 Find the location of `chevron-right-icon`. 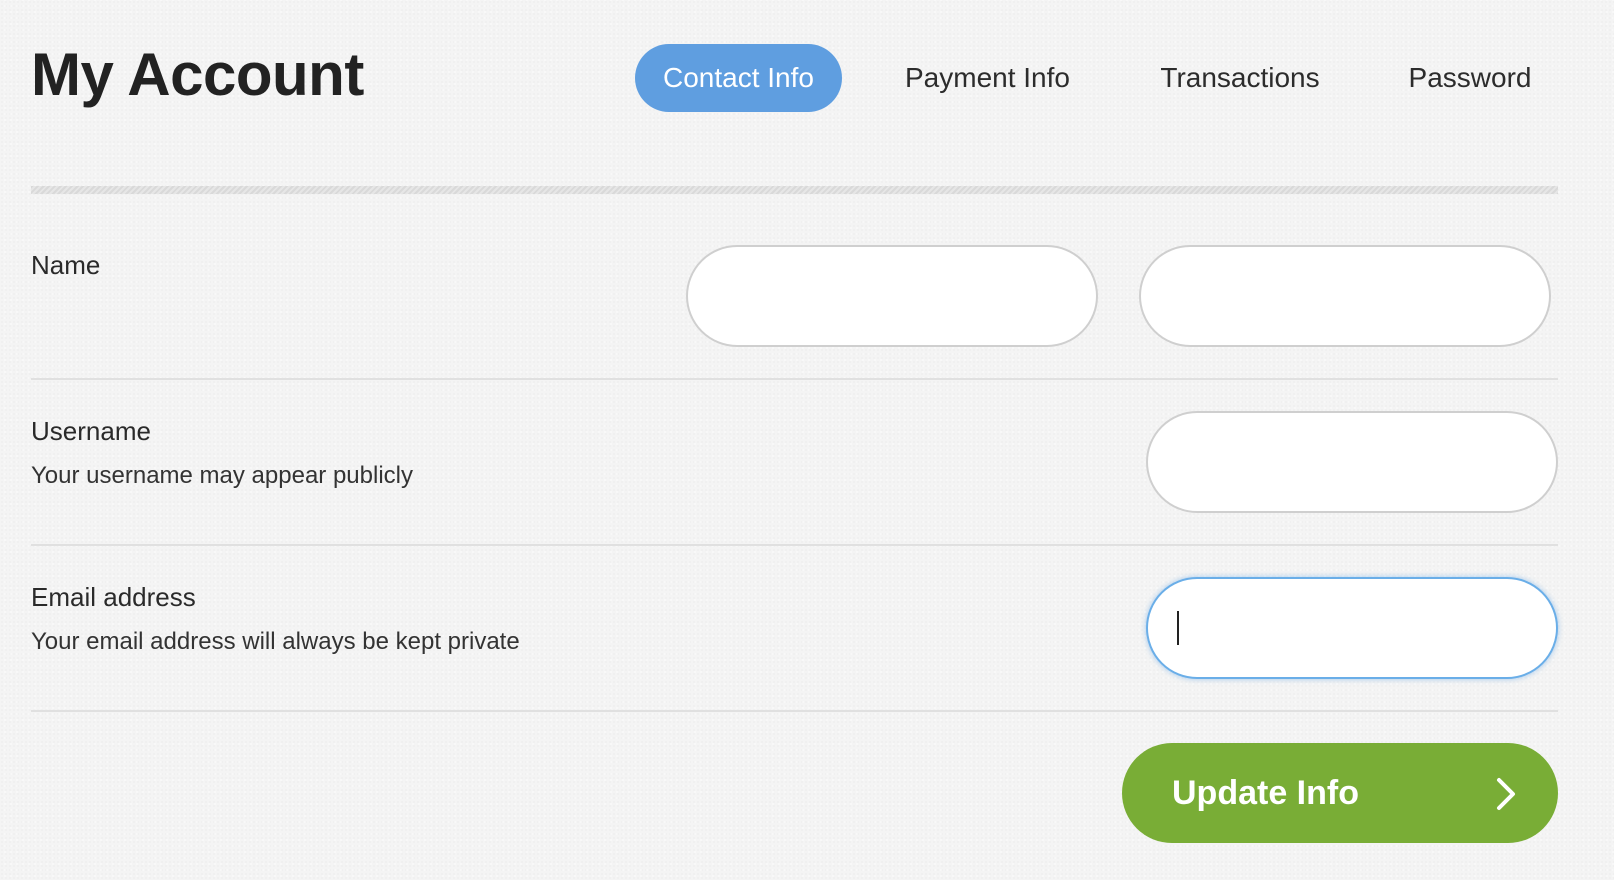

chevron-right-icon is located at coordinates (1506, 794).